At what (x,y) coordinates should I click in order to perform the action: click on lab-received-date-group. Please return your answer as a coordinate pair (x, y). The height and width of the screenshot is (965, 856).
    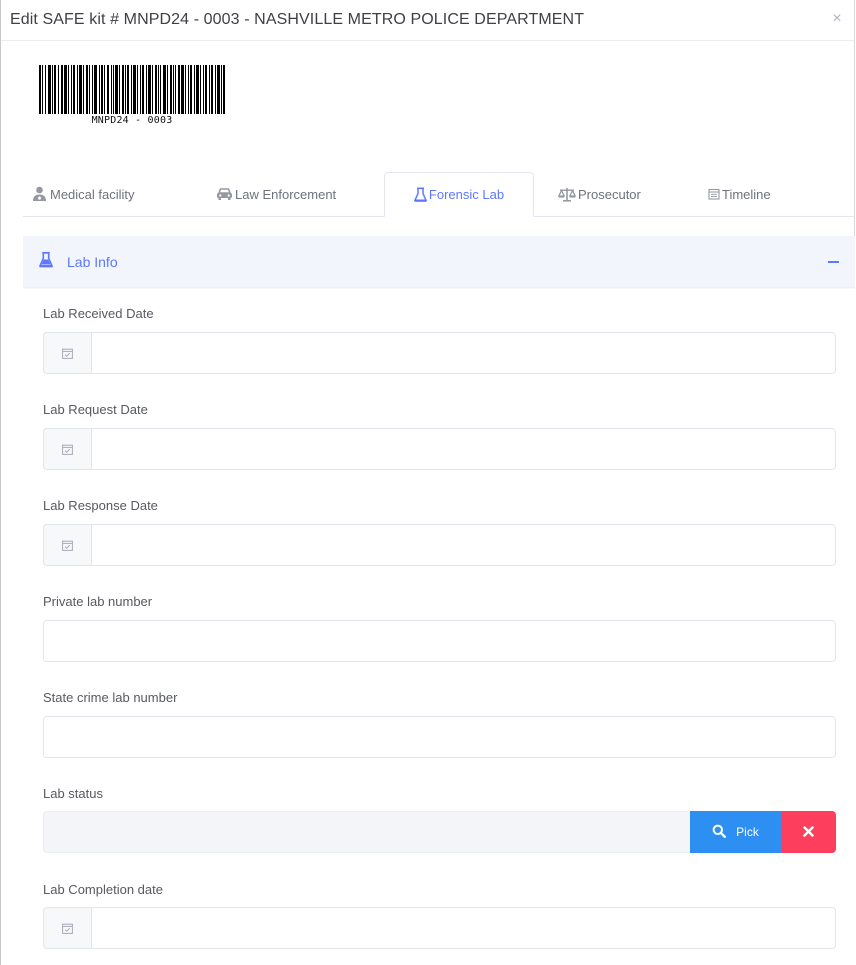
    Looking at the image, I should click on (439, 353).